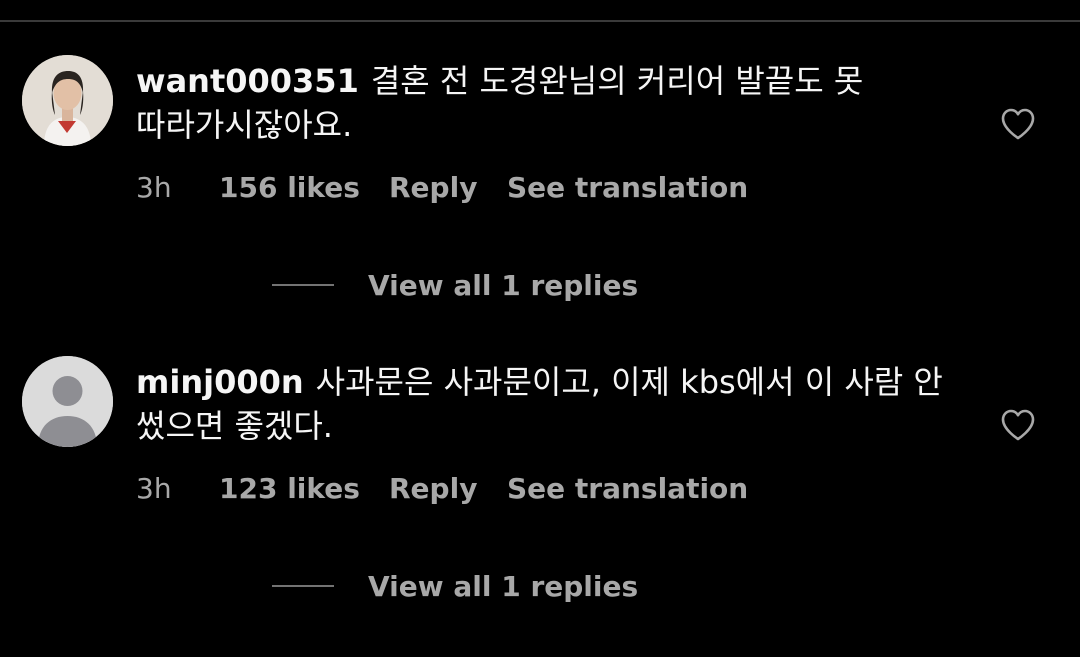 The width and height of the screenshot is (1080, 657). I want to click on comment-likes: 156 likes, so click(304, 187).